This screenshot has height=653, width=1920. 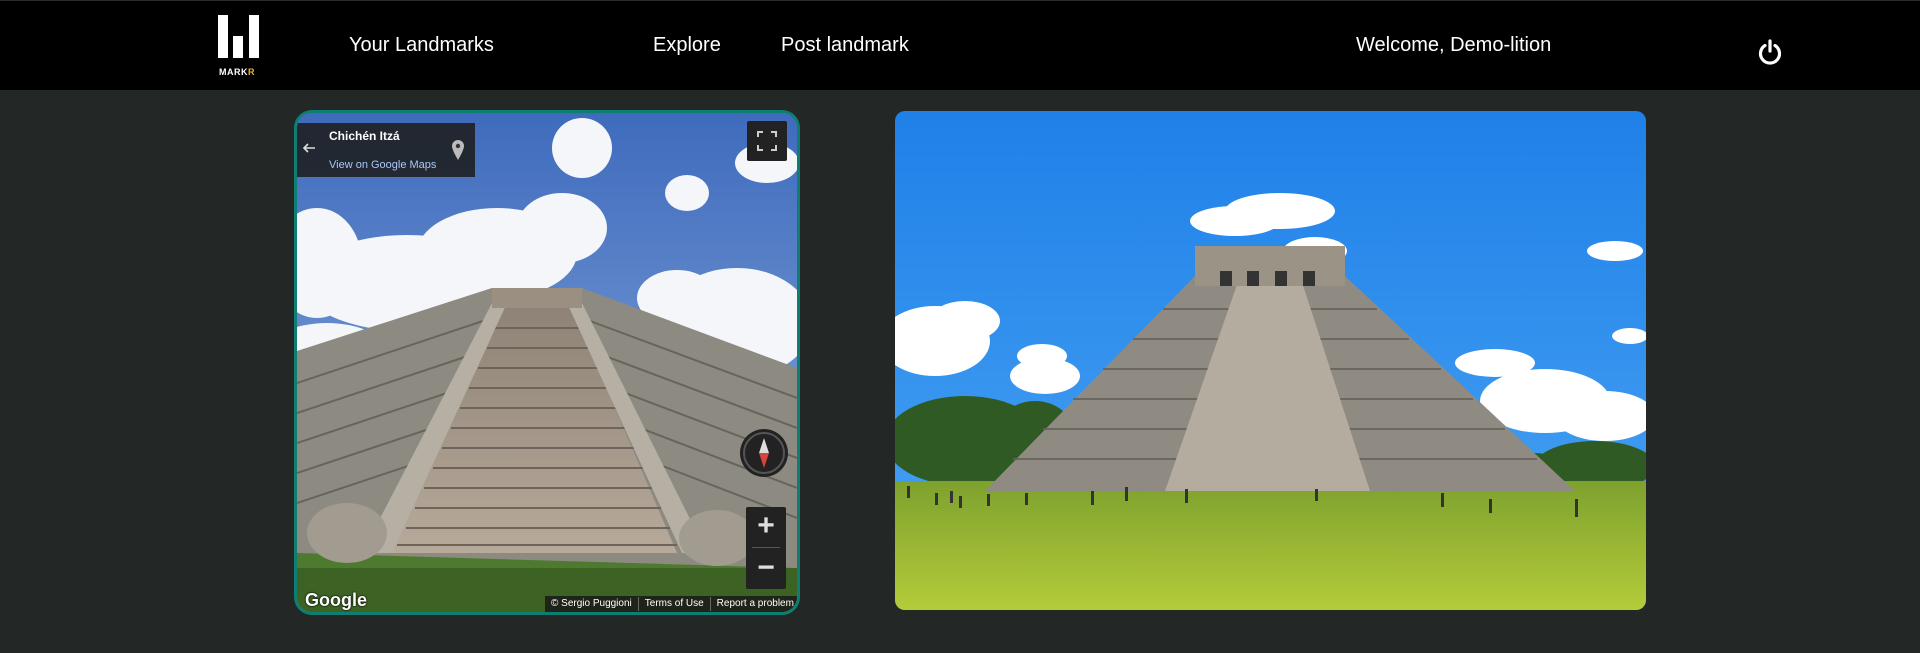 I want to click on zoom-out-button: −, so click(x=766, y=569).